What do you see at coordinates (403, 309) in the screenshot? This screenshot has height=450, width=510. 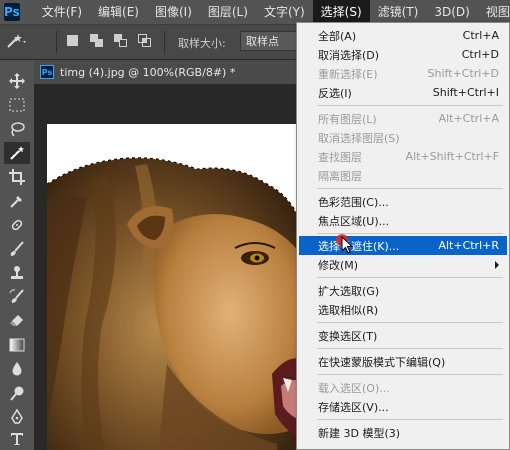 I see `menu-item-similar: 选取相似(R)` at bounding box center [403, 309].